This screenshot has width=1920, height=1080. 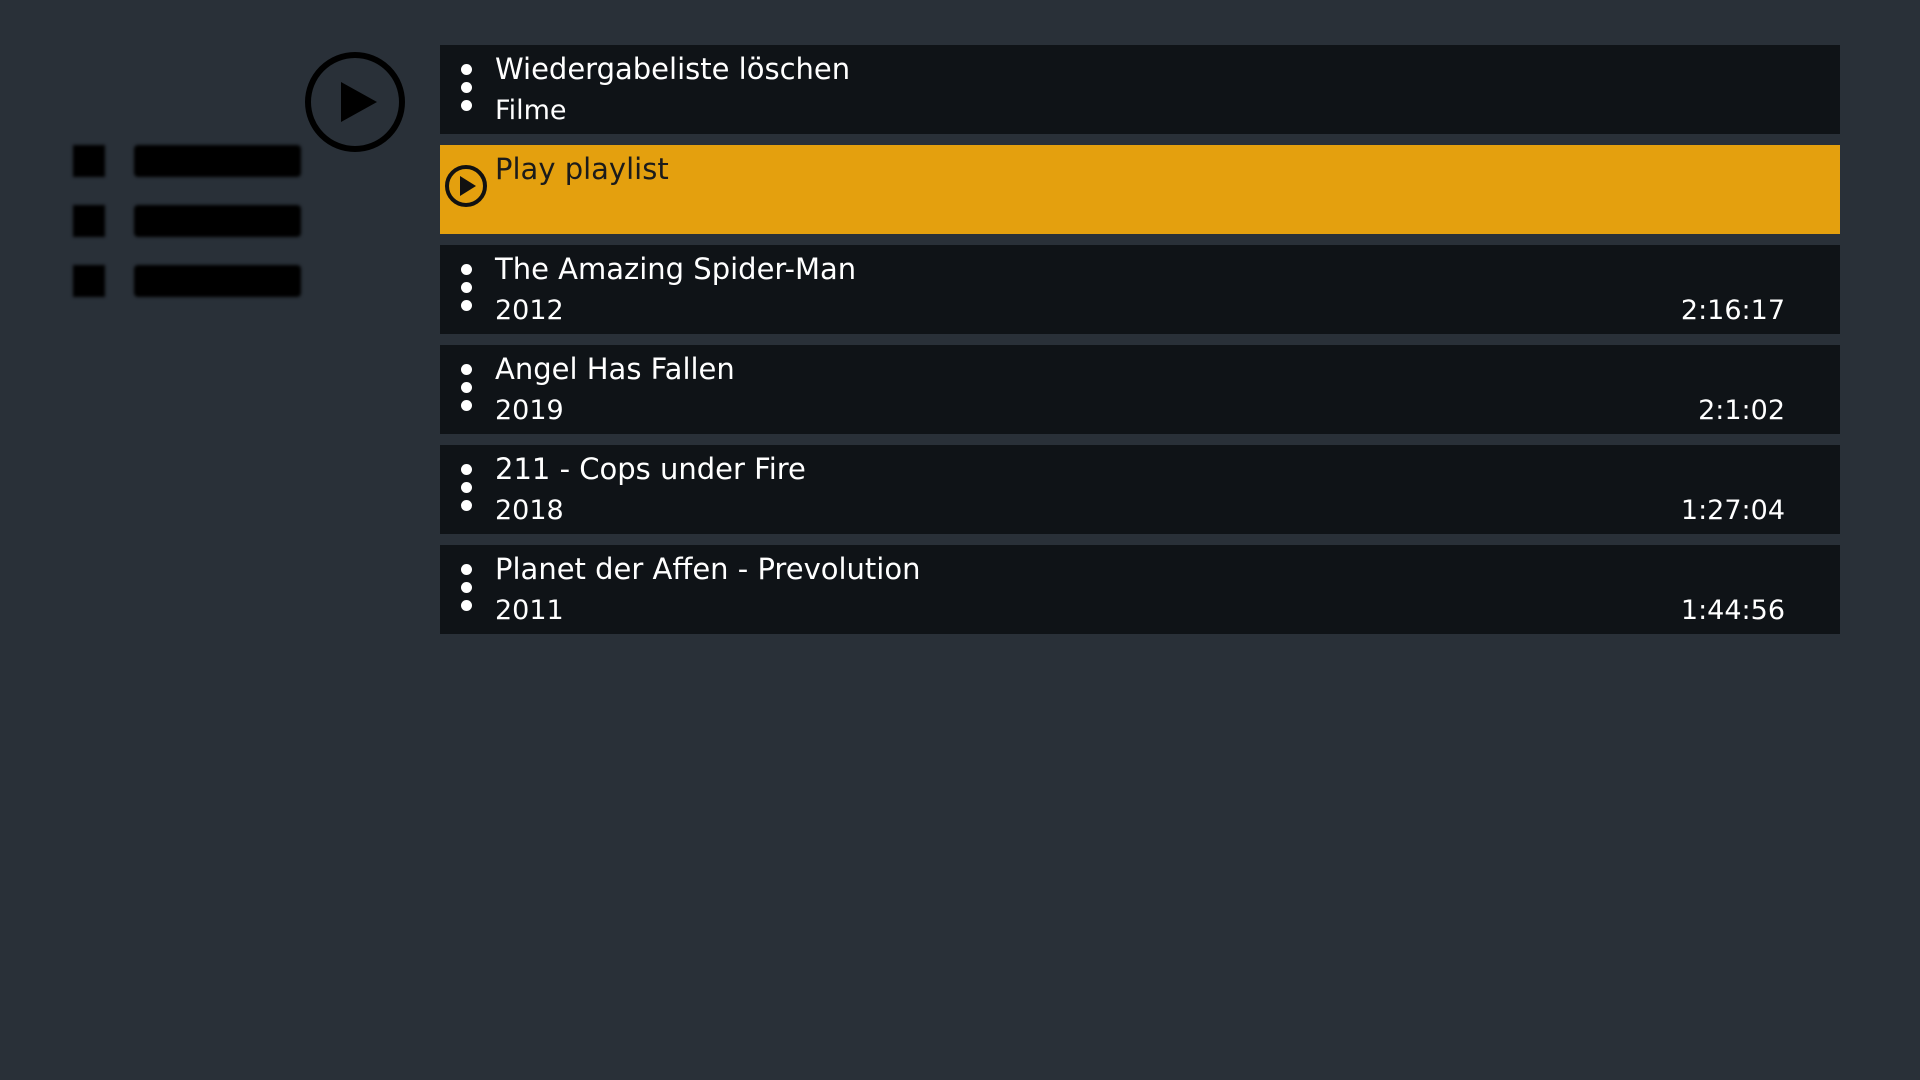 What do you see at coordinates (615, 369) in the screenshot?
I see `movie-title: Angel Has Fallen` at bounding box center [615, 369].